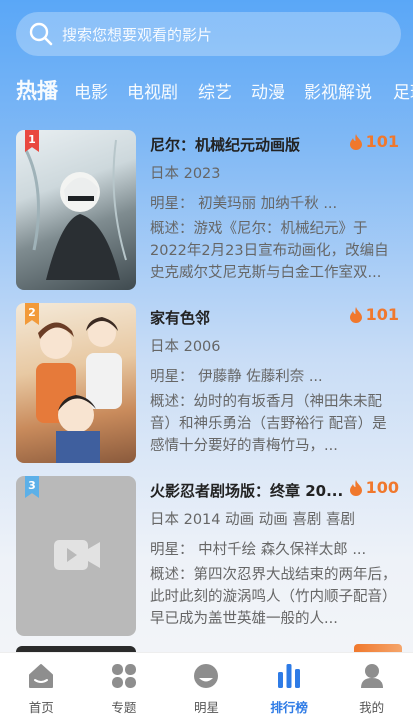  I want to click on grid-icon, so click(123, 676).